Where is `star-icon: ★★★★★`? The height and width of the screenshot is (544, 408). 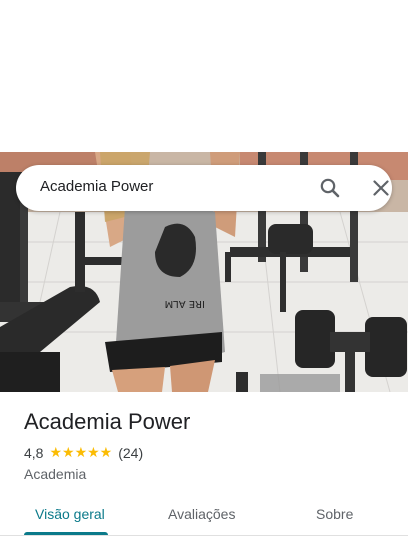 star-icon: ★★★★★ is located at coordinates (81, 453).